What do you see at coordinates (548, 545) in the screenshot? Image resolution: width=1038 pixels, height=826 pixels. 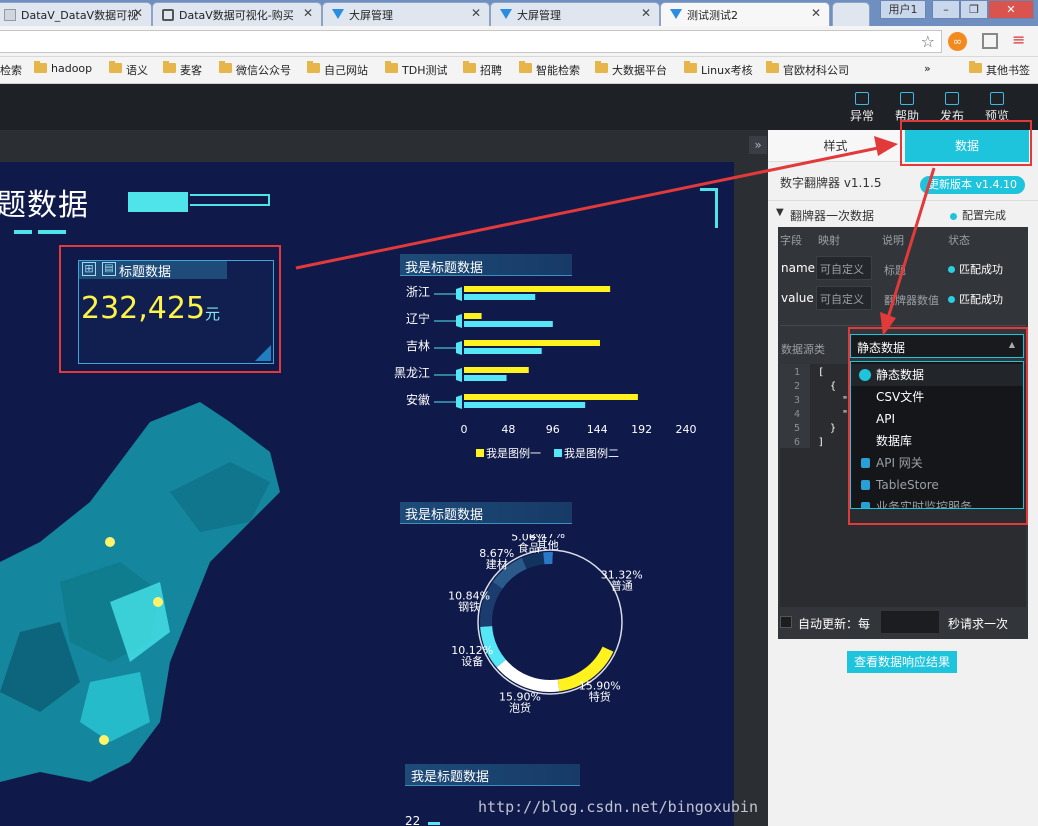 I see `donut-name-label: 其他` at bounding box center [548, 545].